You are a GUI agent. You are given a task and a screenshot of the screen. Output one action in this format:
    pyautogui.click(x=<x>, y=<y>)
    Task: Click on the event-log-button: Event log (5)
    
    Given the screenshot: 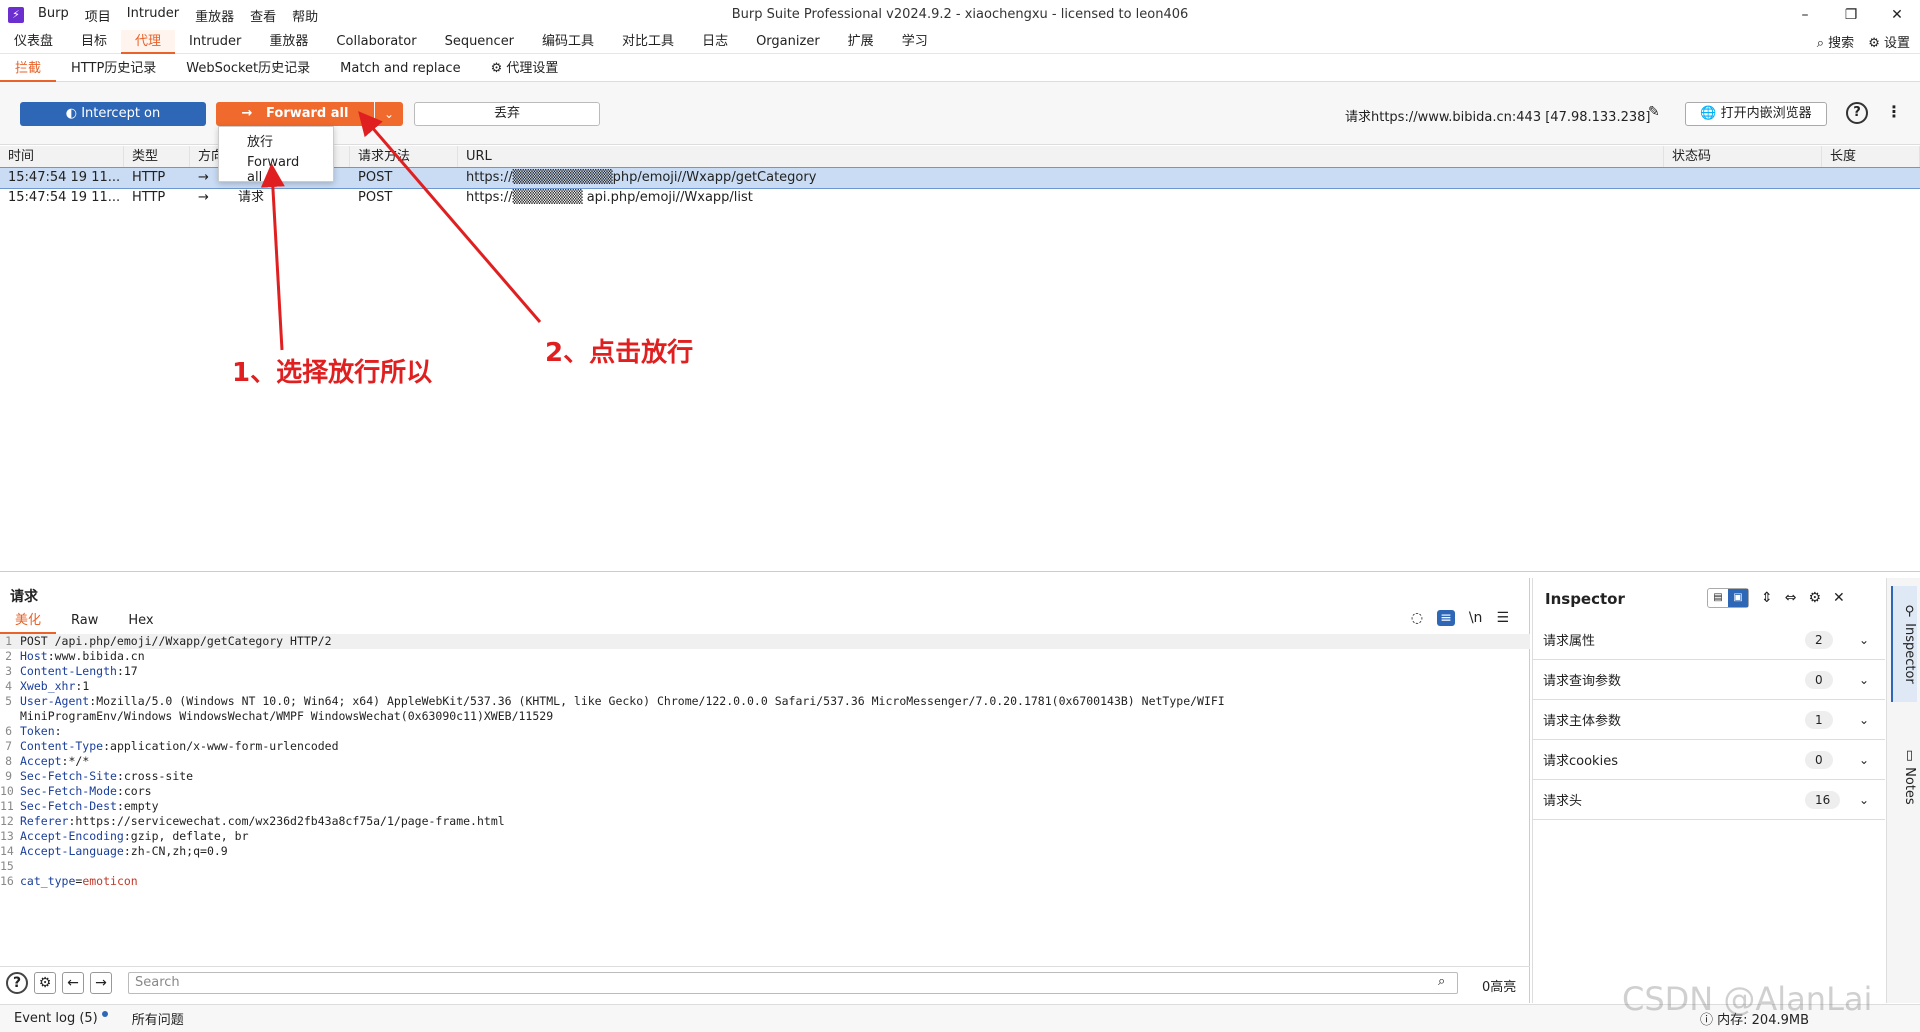 What is the action you would take?
    pyautogui.click(x=61, y=1018)
    